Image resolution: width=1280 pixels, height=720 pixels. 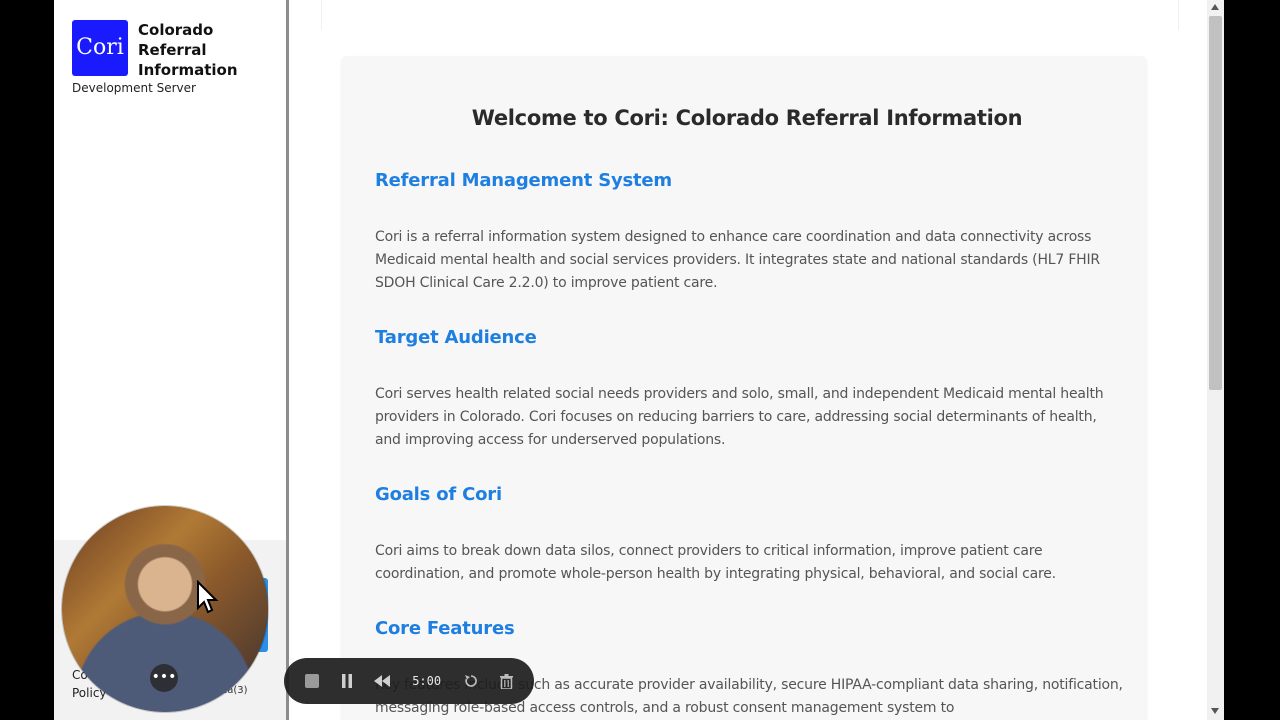 What do you see at coordinates (445, 628) in the screenshot?
I see `section-heading-features: Core Features` at bounding box center [445, 628].